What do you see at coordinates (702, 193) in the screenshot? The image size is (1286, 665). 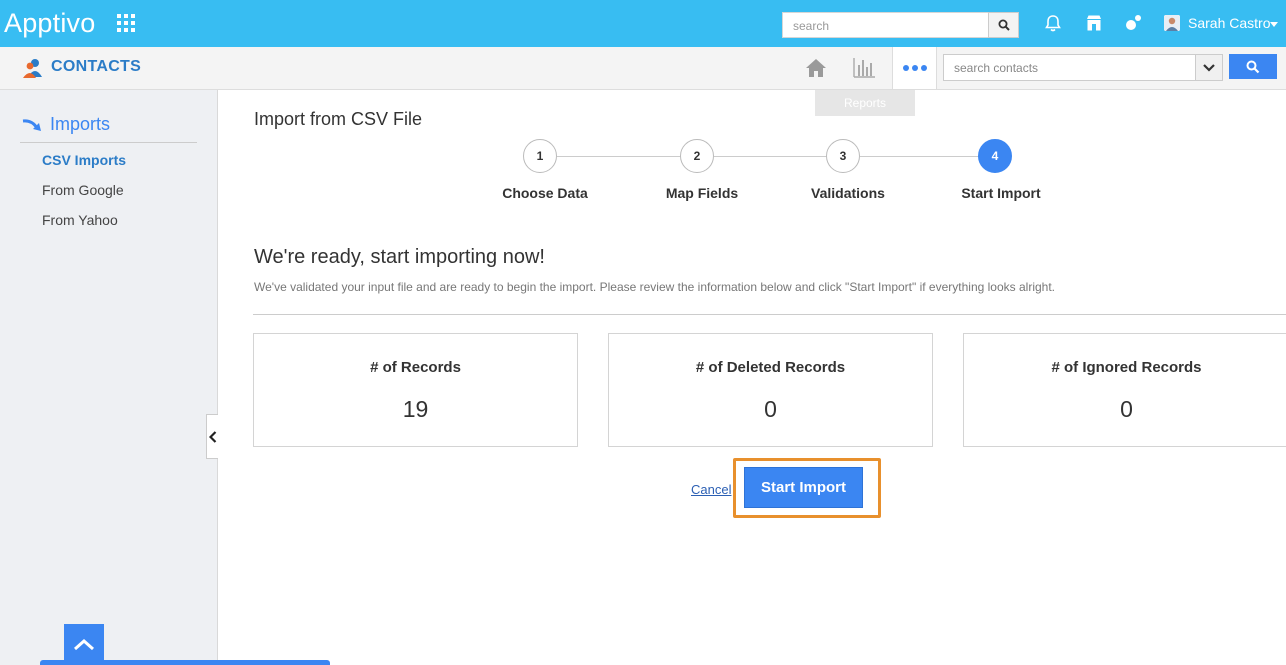 I see `step-2-label: Map Fields` at bounding box center [702, 193].